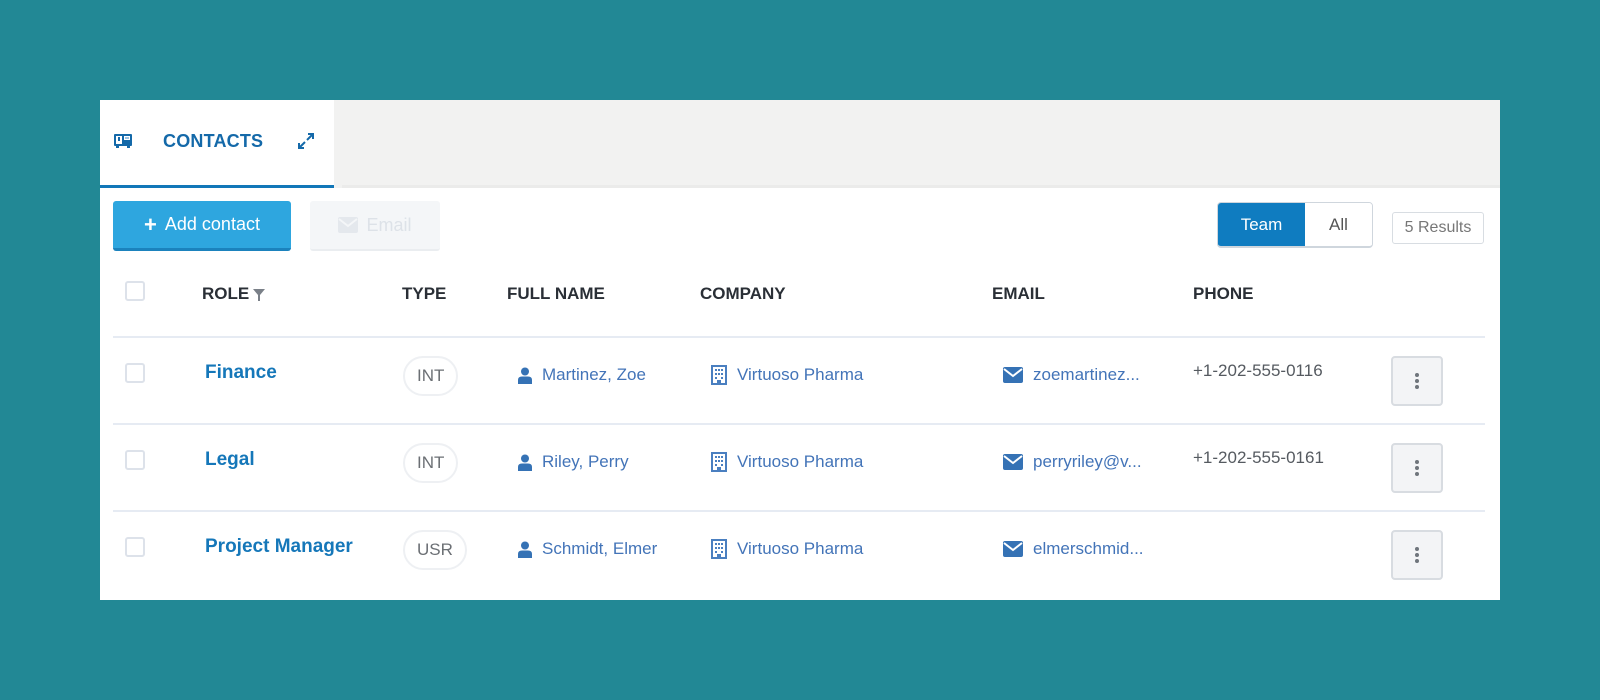  Describe the element at coordinates (212, 224) in the screenshot. I see `add-contact-label: Add contact` at that location.